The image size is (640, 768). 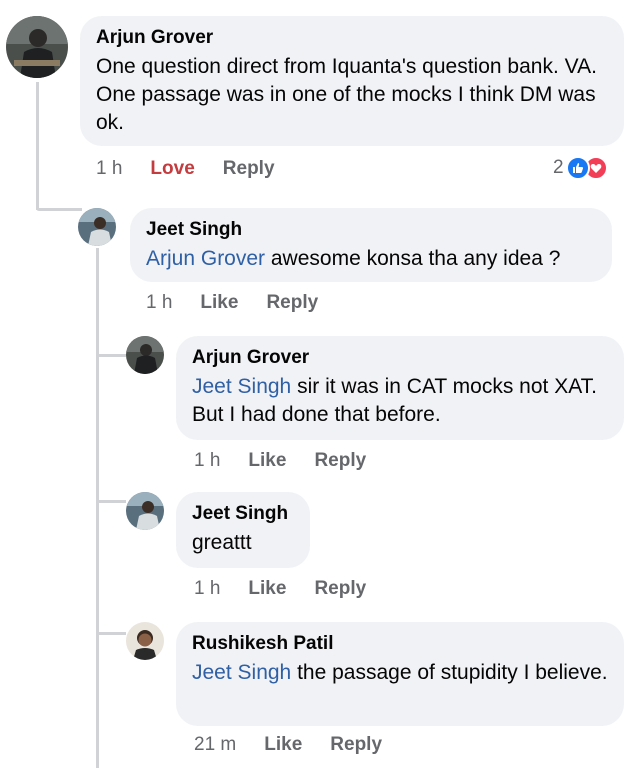 I want to click on comment-author: Rushikesh Patil, so click(x=401, y=644).